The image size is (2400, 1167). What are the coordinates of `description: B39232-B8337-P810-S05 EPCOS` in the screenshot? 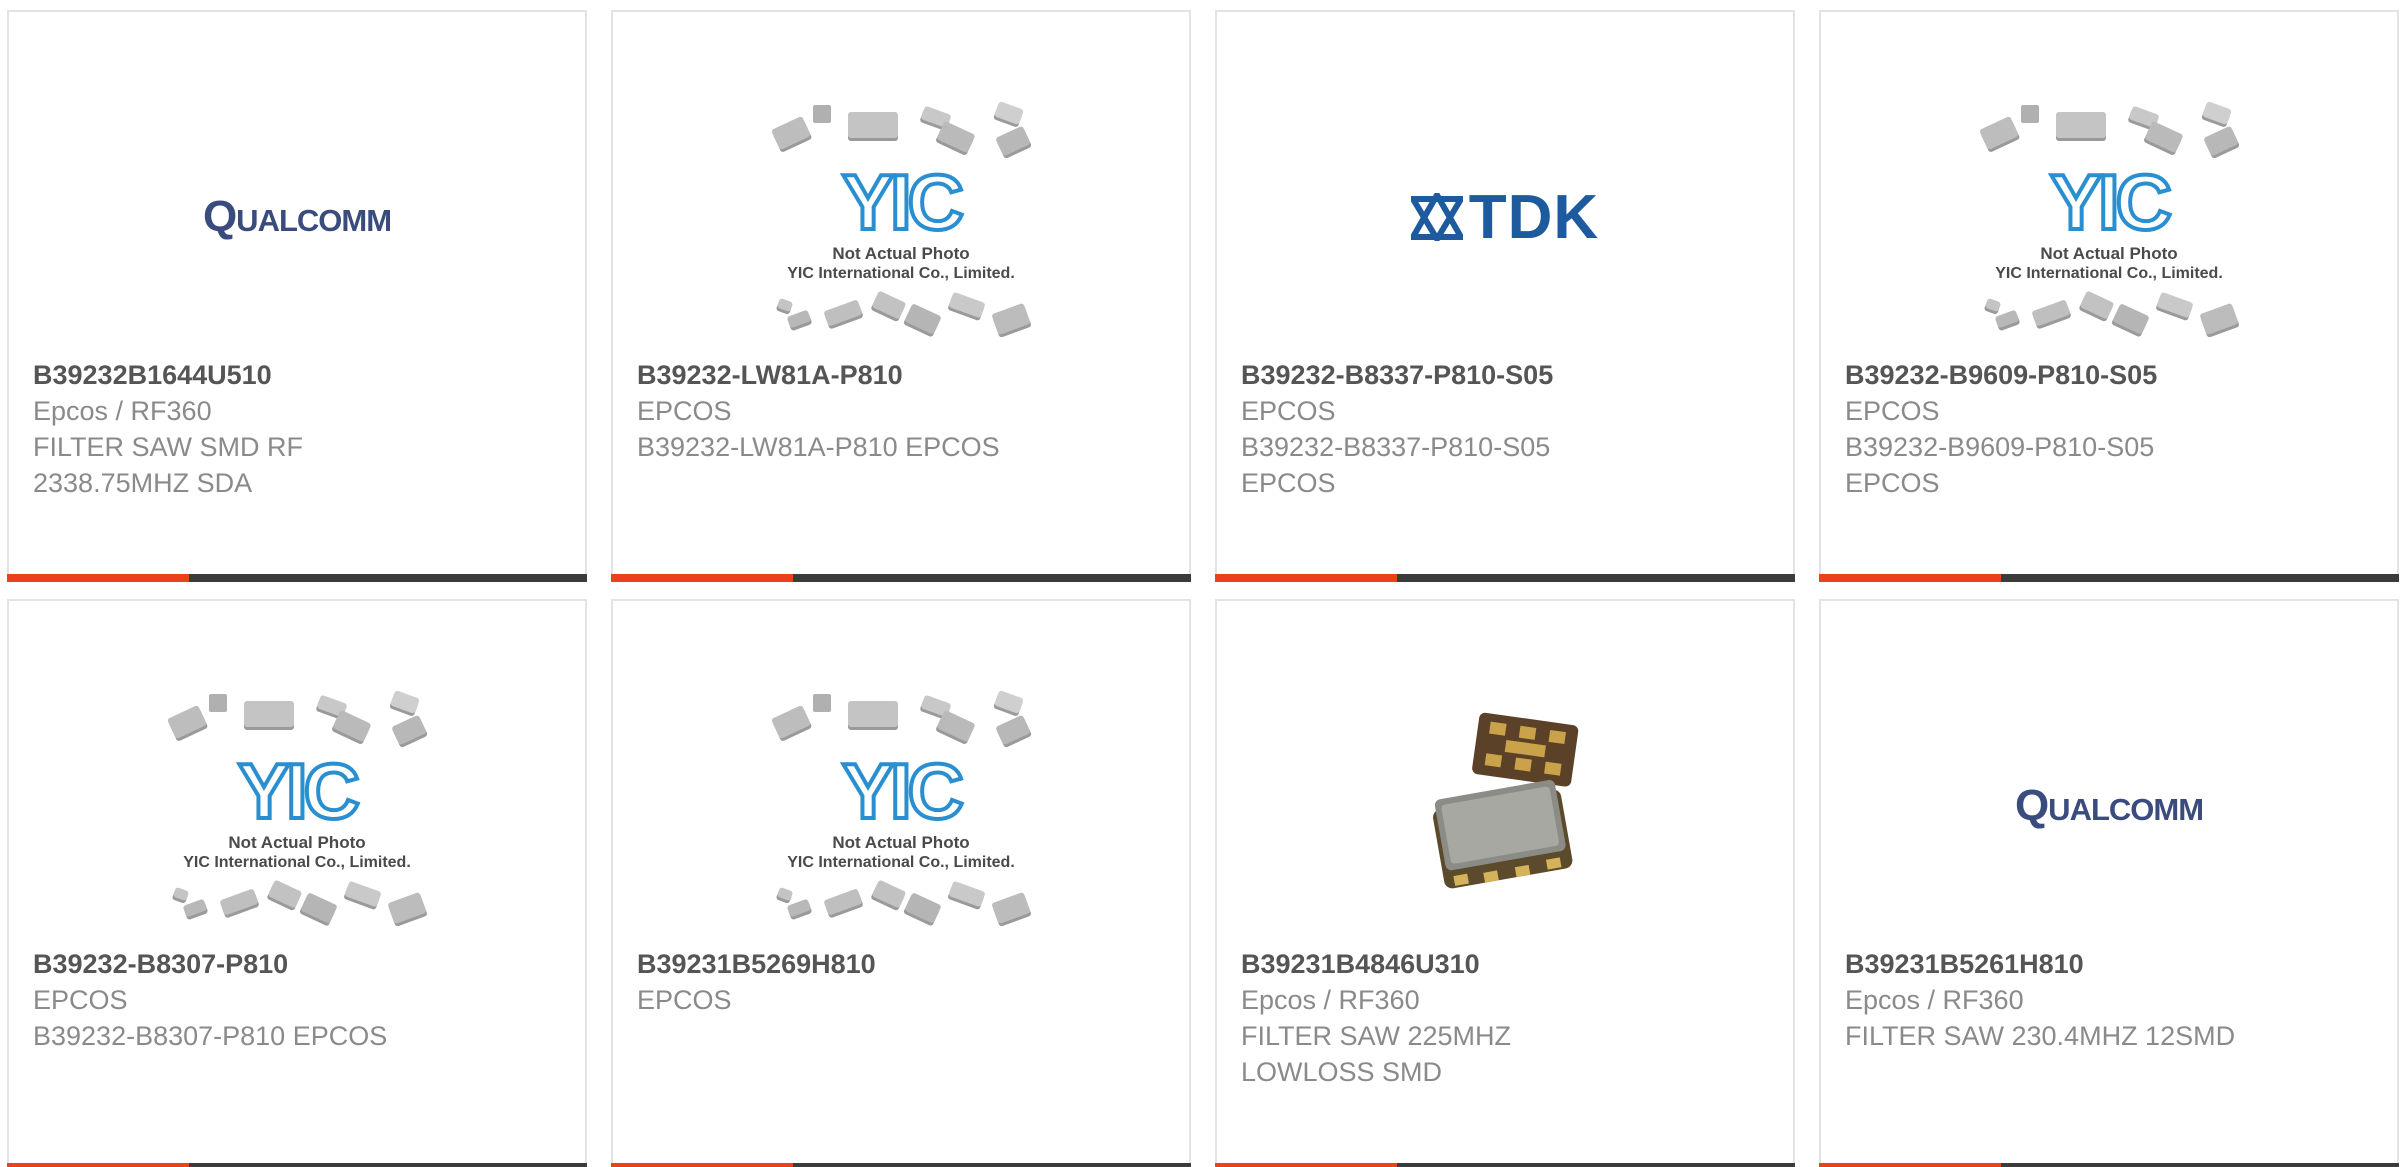 It's located at (1396, 465).